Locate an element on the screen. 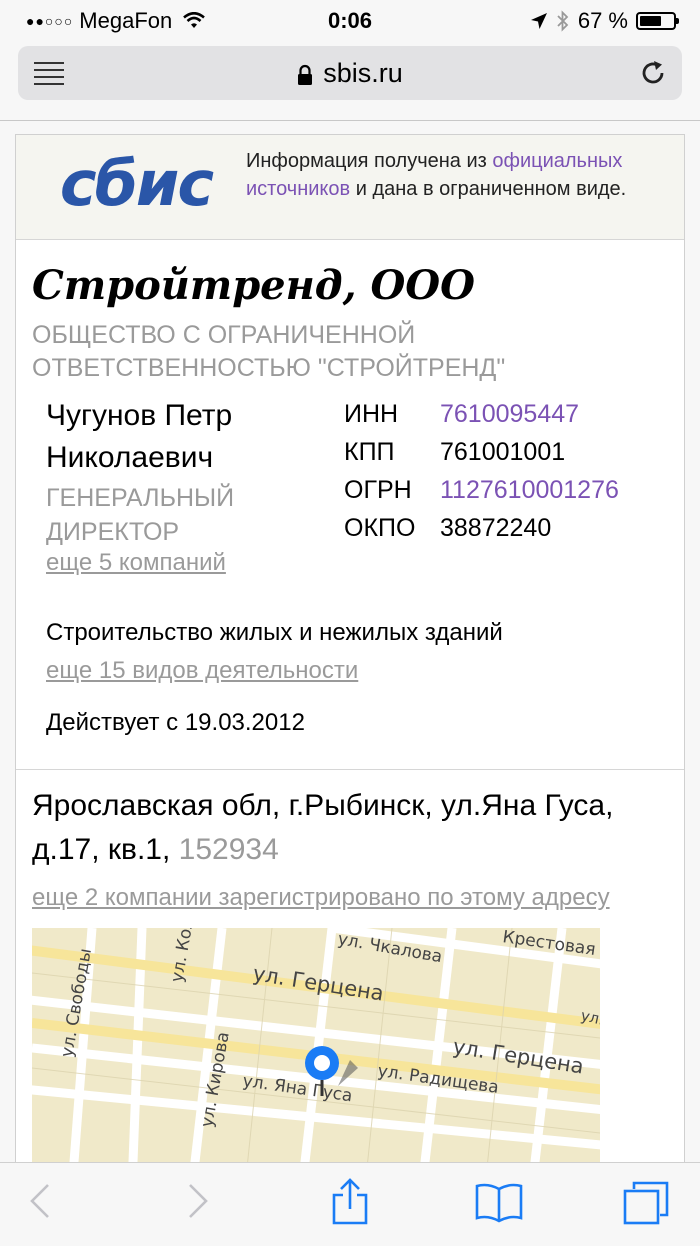 The width and height of the screenshot is (700, 1246). sbis-logo: сбис is located at coordinates (136, 186).